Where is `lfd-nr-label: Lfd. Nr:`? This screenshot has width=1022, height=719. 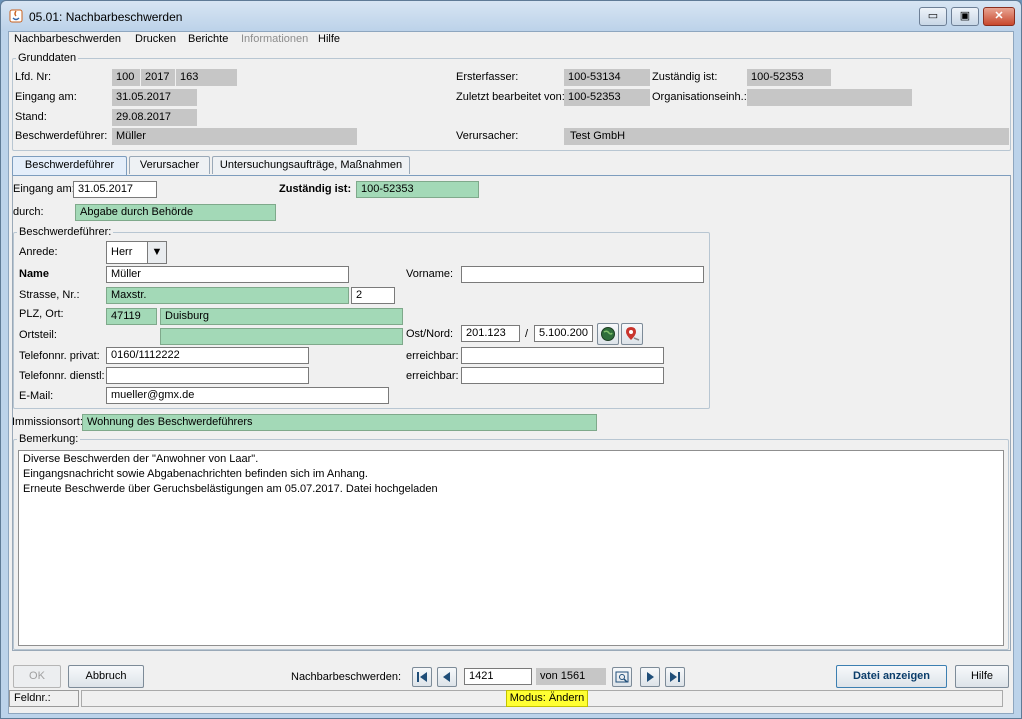 lfd-nr-label: Lfd. Nr: is located at coordinates (33, 77).